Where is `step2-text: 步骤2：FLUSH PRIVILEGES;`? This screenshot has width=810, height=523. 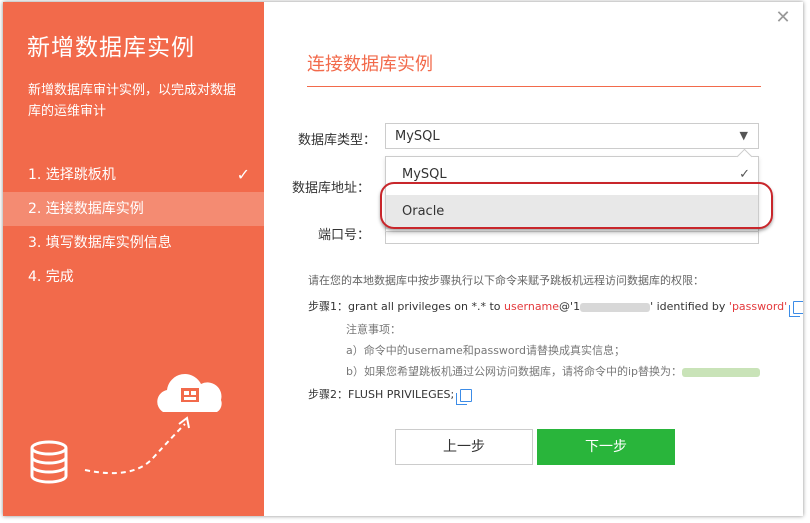
step2-text: 步骤2：FLUSH PRIVILEGES; is located at coordinates (381, 394).